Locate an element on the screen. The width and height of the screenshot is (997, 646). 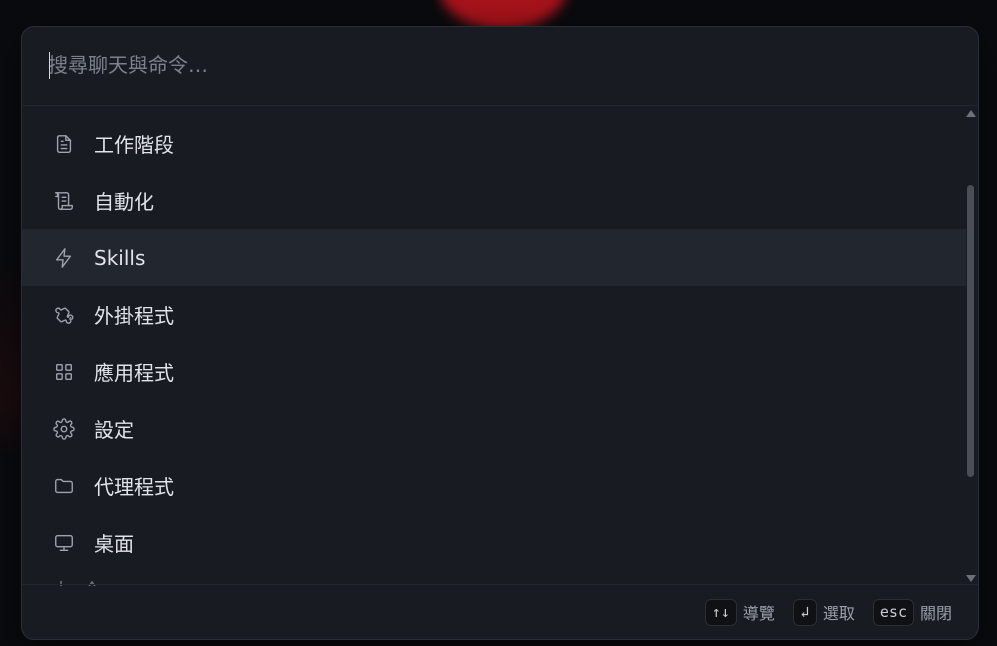
menu-item-label: 代理程式 is located at coordinates (134, 487).